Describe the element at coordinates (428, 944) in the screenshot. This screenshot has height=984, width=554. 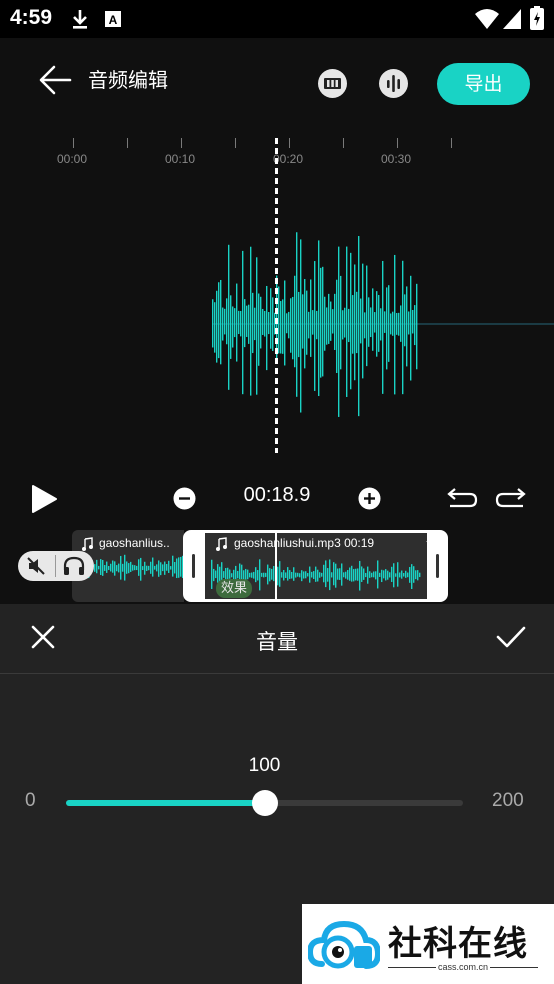
I see `watermark-logo: 社科在线 cass.com.cn` at that location.